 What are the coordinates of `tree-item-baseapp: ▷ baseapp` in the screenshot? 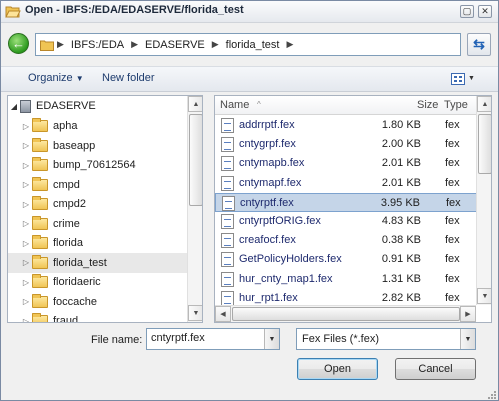 It's located at (98, 146).